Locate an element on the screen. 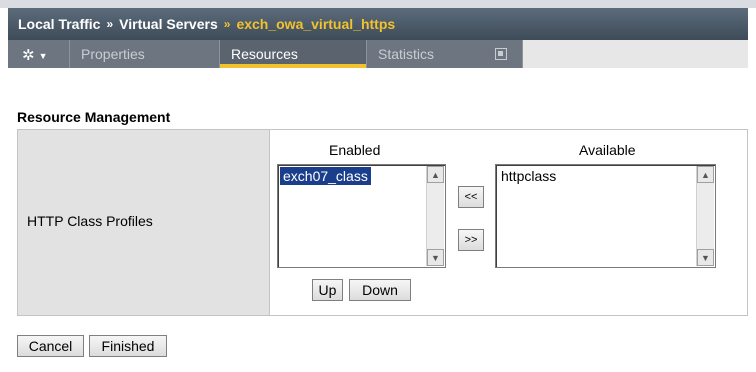 The height and width of the screenshot is (372, 756). row-label: HTTP Class Profiles is located at coordinates (90, 221).